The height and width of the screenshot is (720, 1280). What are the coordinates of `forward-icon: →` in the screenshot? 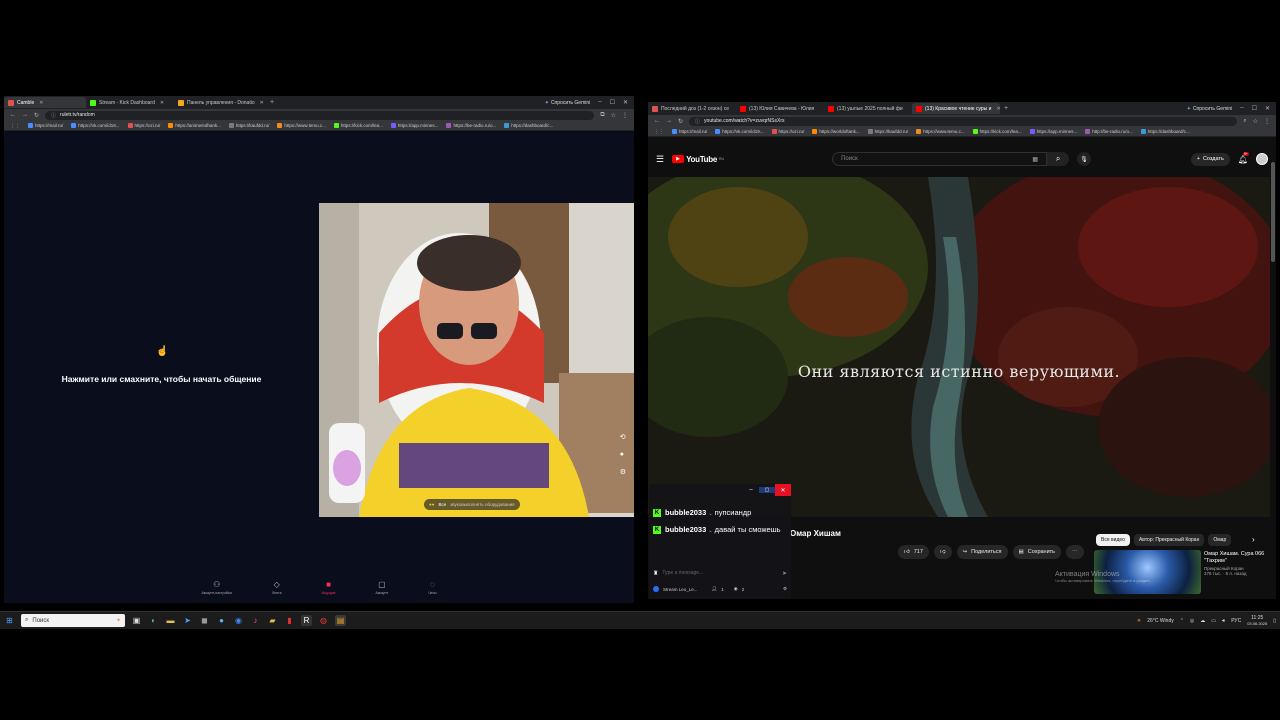 It's located at (669, 121).